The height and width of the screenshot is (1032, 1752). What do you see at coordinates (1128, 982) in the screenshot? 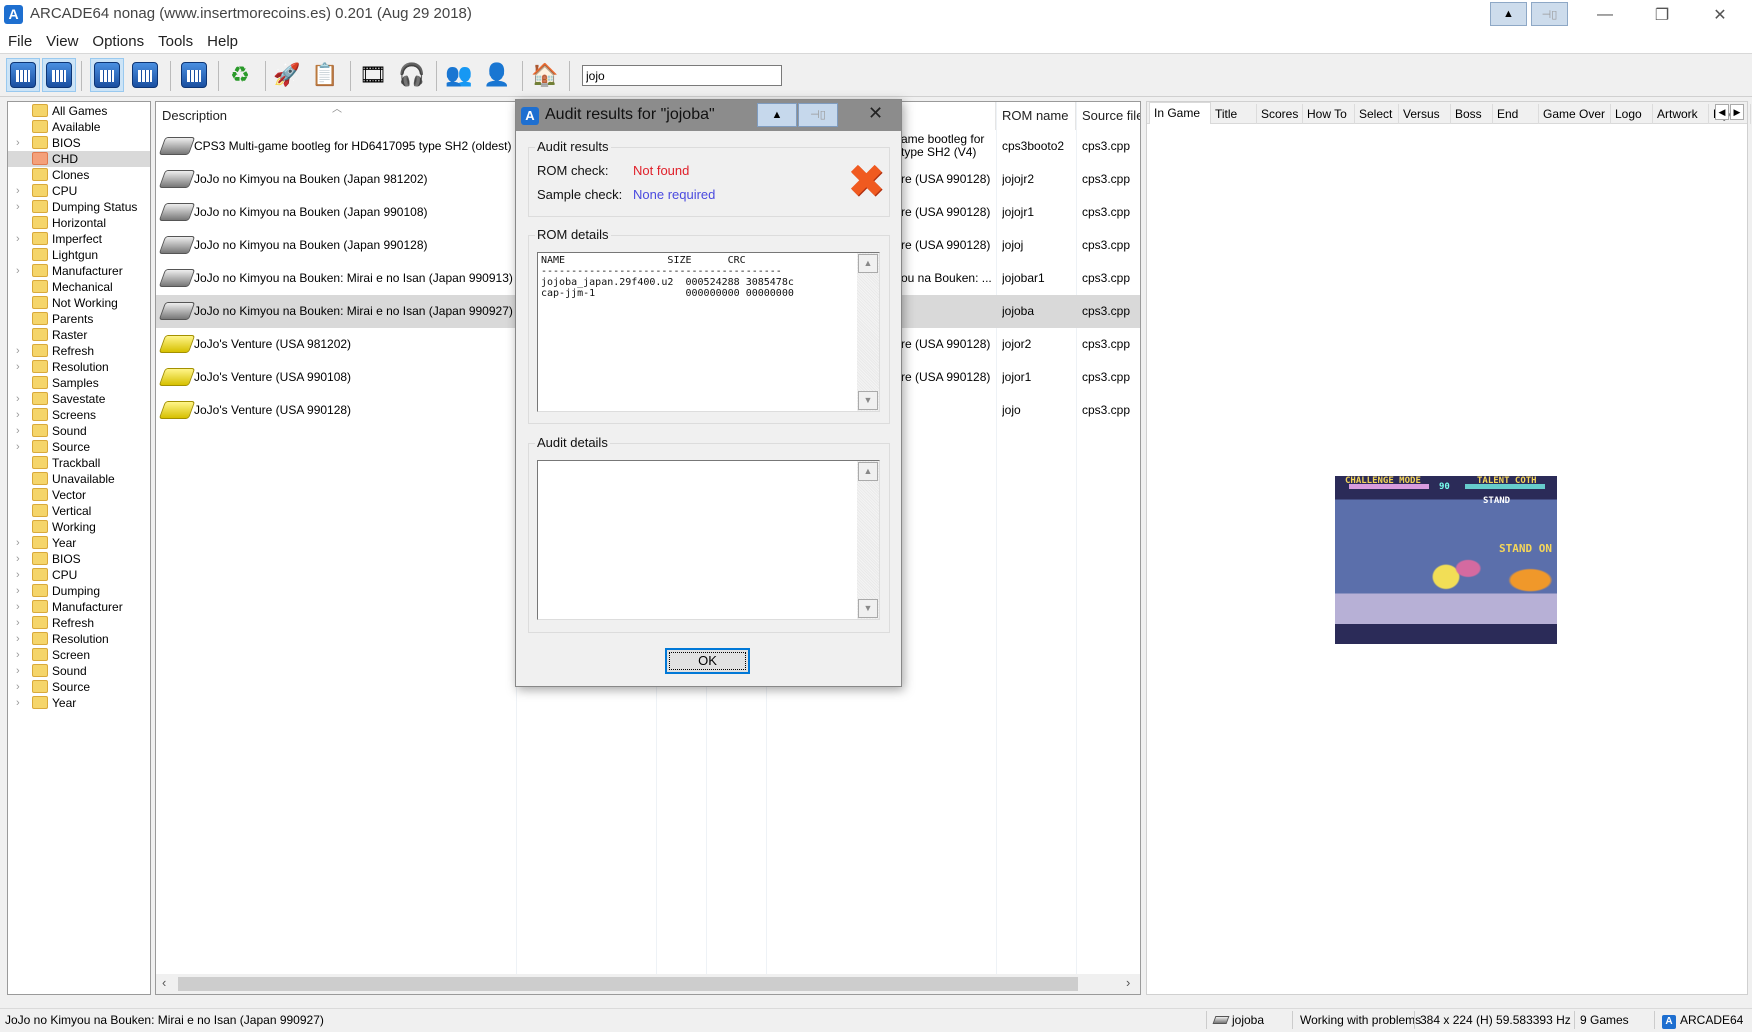
I see `scroll-right-icon: ›` at bounding box center [1128, 982].